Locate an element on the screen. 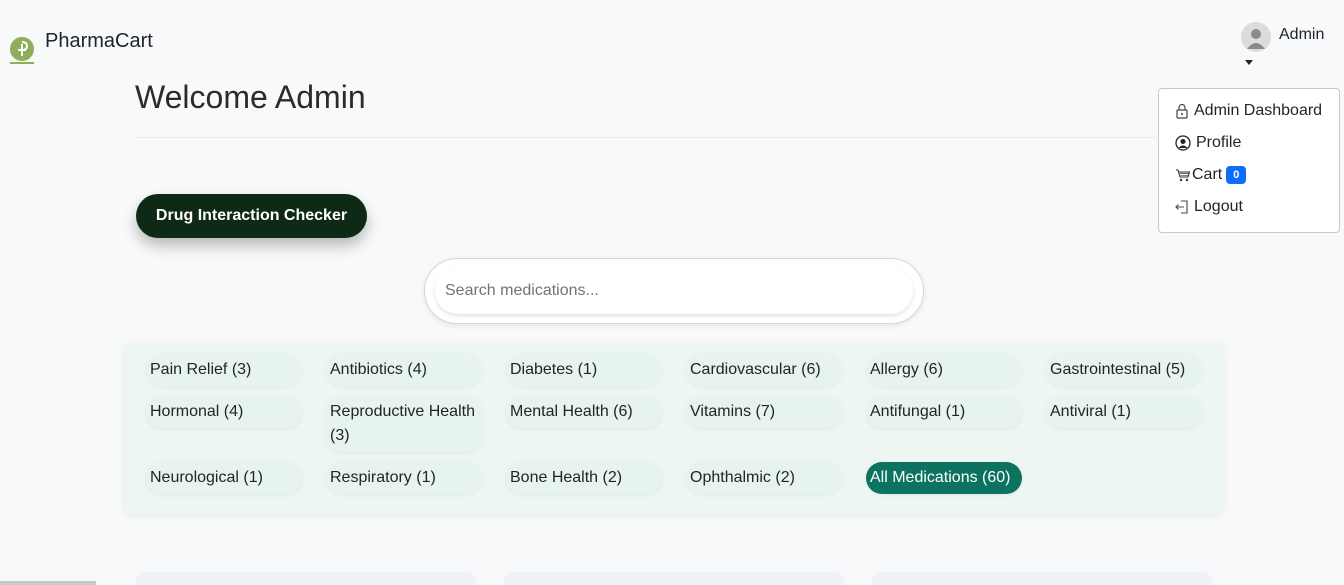 The height and width of the screenshot is (585, 1344). menu-item-label: Profile is located at coordinates (1219, 142).